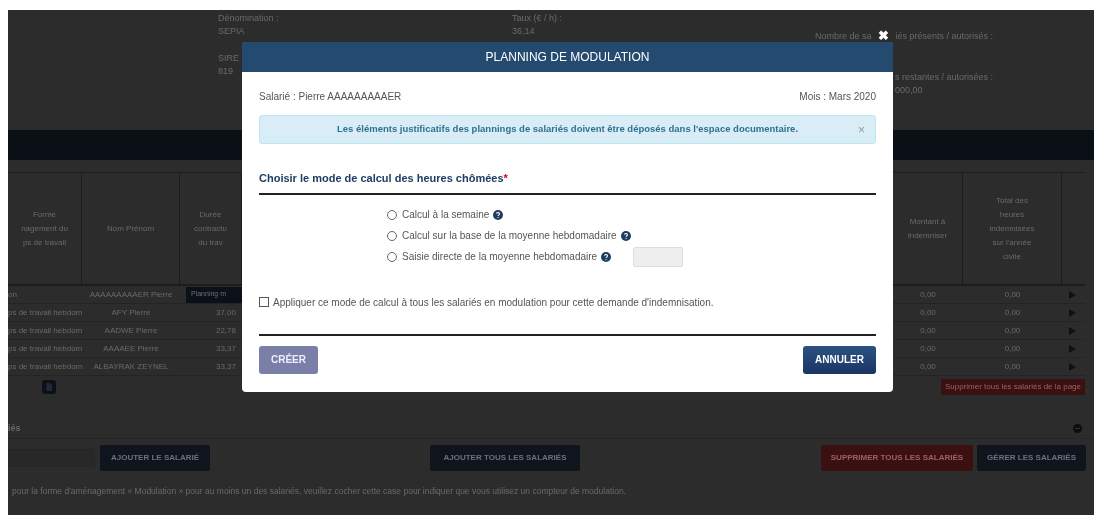 The width and height of the screenshot is (1094, 515). What do you see at coordinates (446, 214) in the screenshot?
I see `option-label: Calcul à la semaine` at bounding box center [446, 214].